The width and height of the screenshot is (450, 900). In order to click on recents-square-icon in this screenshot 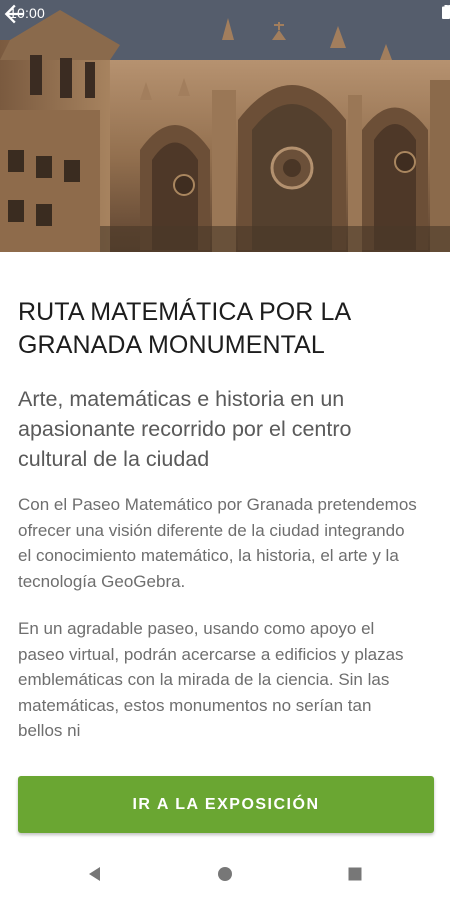, I will do `click(355, 874)`.